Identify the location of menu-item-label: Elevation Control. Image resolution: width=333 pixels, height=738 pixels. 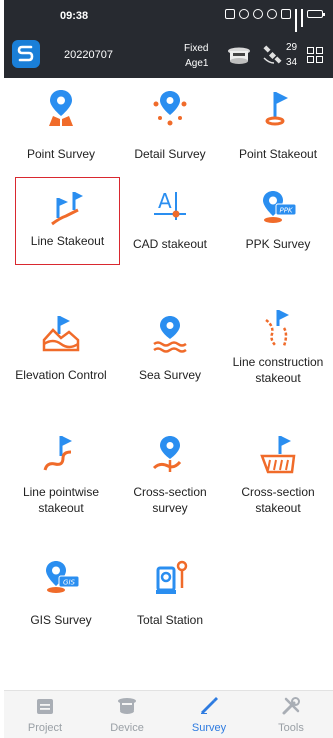
(61, 375).